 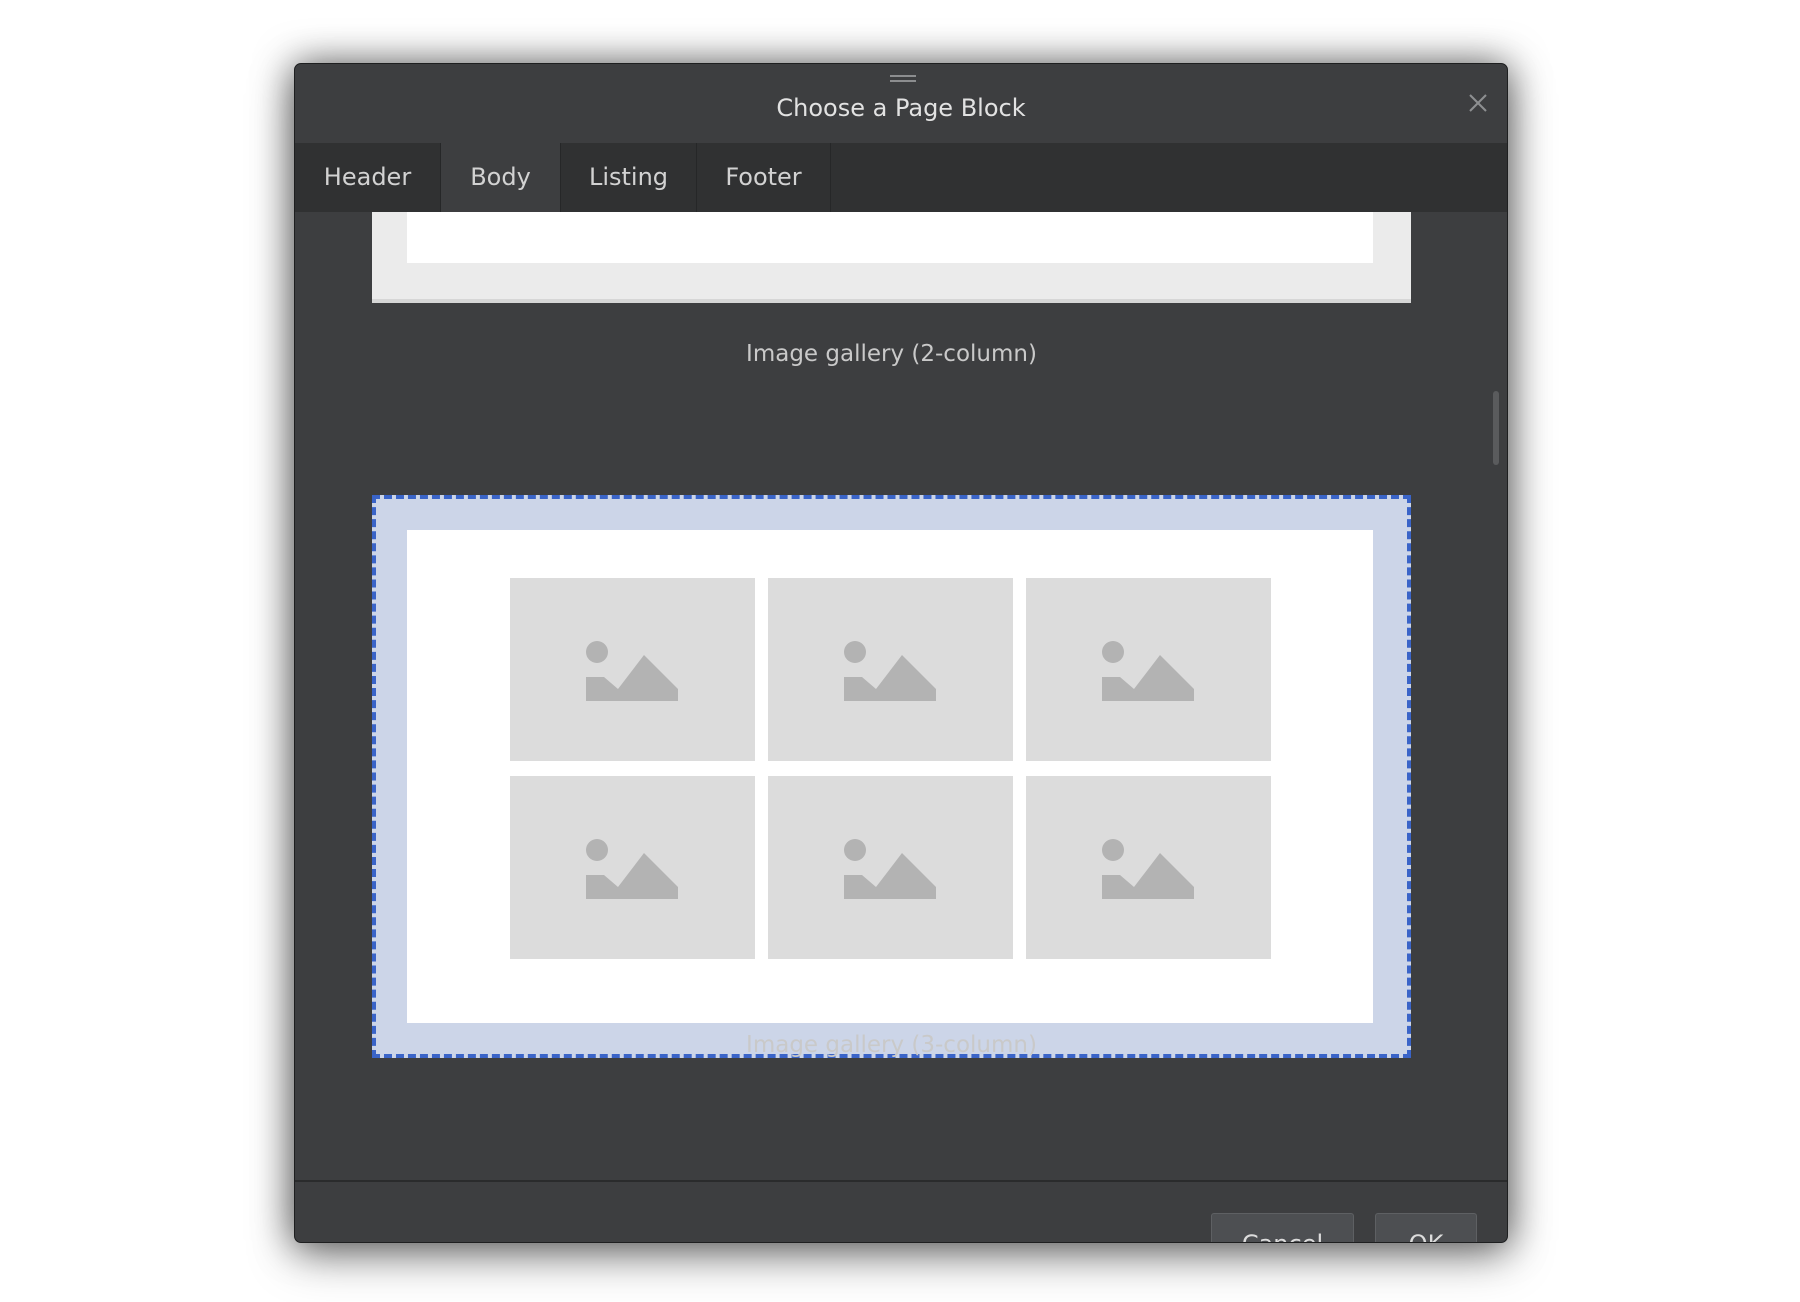 I want to click on ok-button: OK, so click(x=1426, y=1227).